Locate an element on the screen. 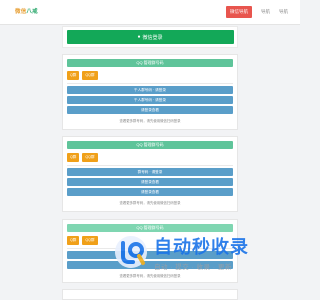 Image resolution: width=320 pixels, height=300 pixels. nav-item-3: 导航 is located at coordinates (283, 12).